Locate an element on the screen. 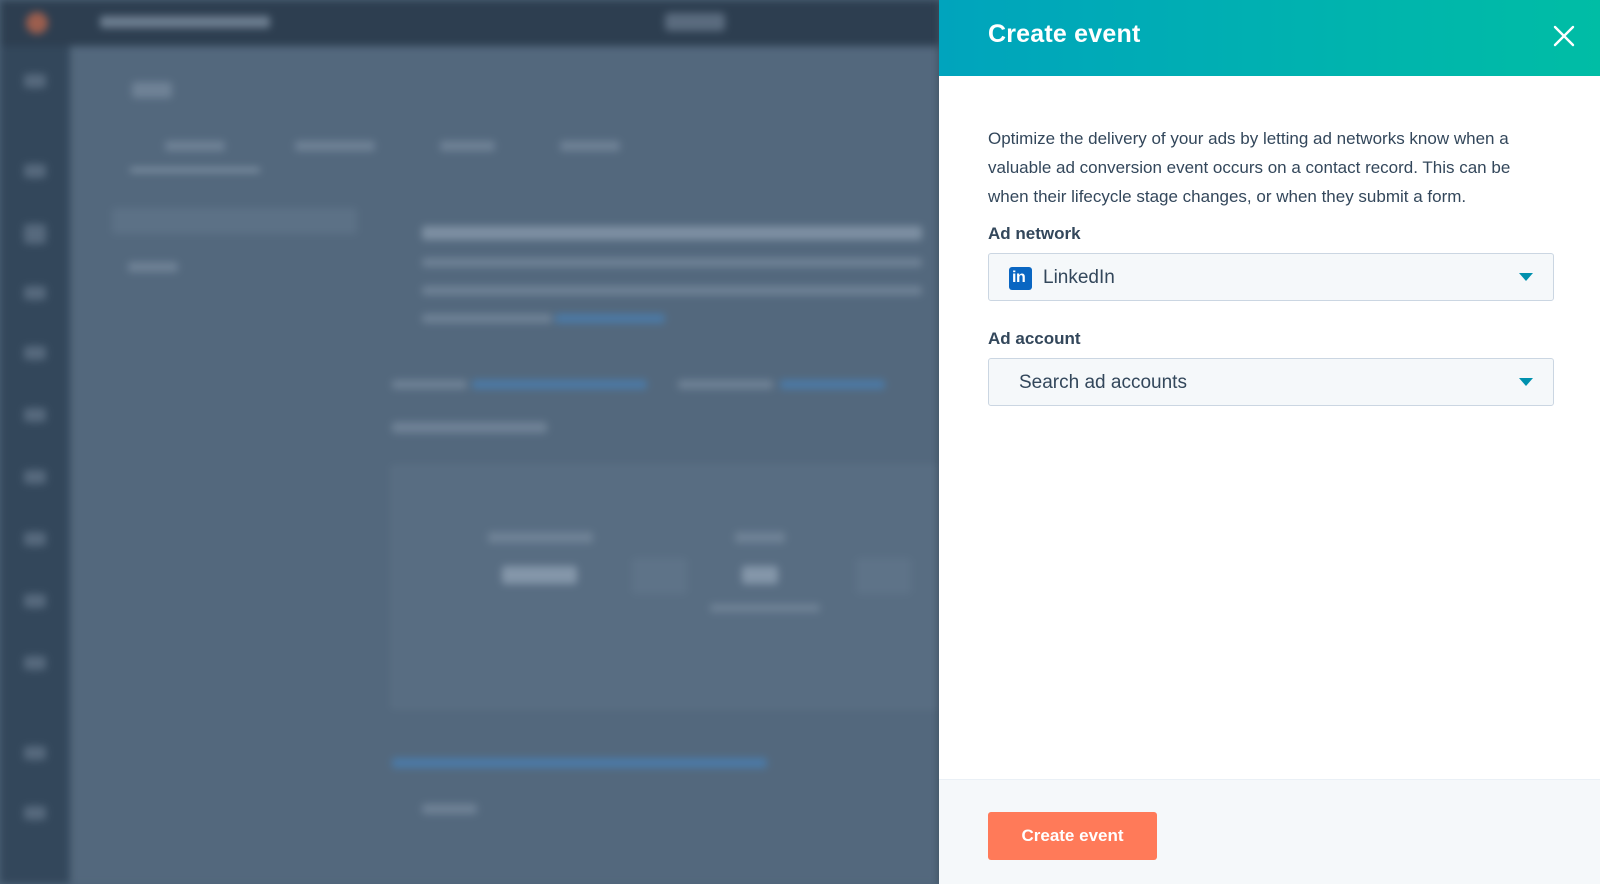 This screenshot has width=1600, height=884. panel-footer: Create event is located at coordinates (1269, 831).